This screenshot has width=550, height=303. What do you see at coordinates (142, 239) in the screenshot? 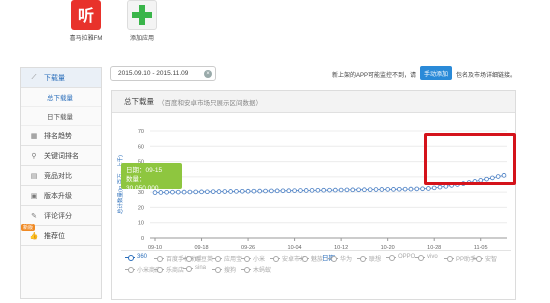
I see `y-tick-label: 0` at bounding box center [142, 239].